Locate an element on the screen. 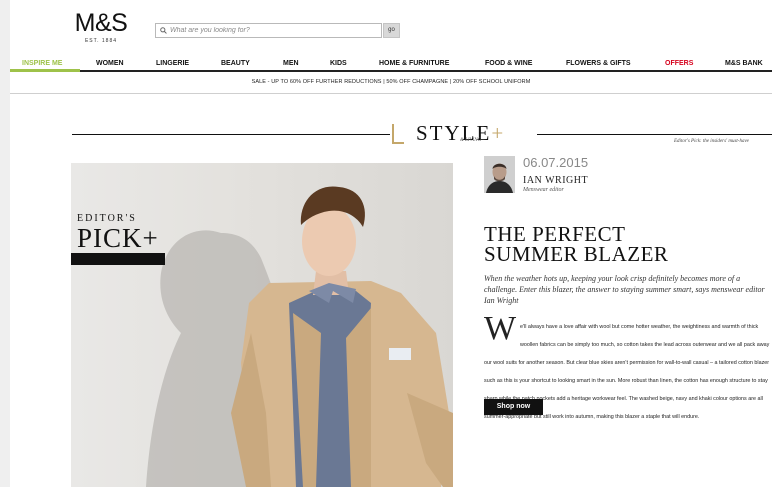  nav-item-offers: OFFERS is located at coordinates (679, 63).